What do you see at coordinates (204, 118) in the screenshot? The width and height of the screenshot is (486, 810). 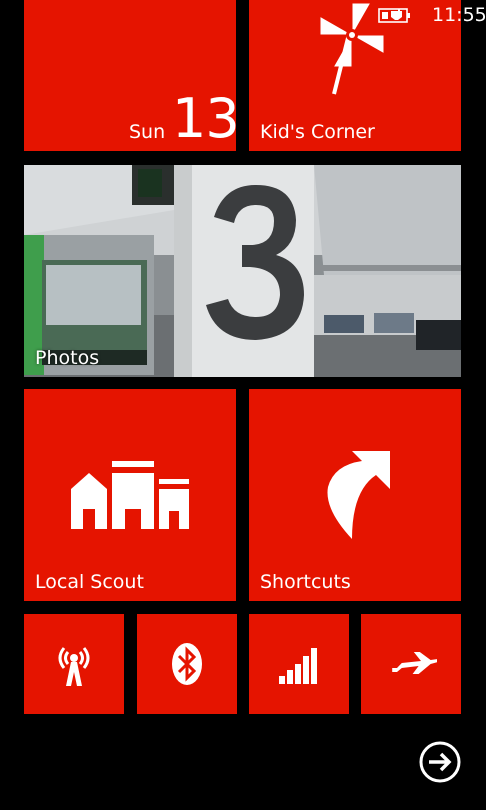 I see `date-number: 13` at bounding box center [204, 118].